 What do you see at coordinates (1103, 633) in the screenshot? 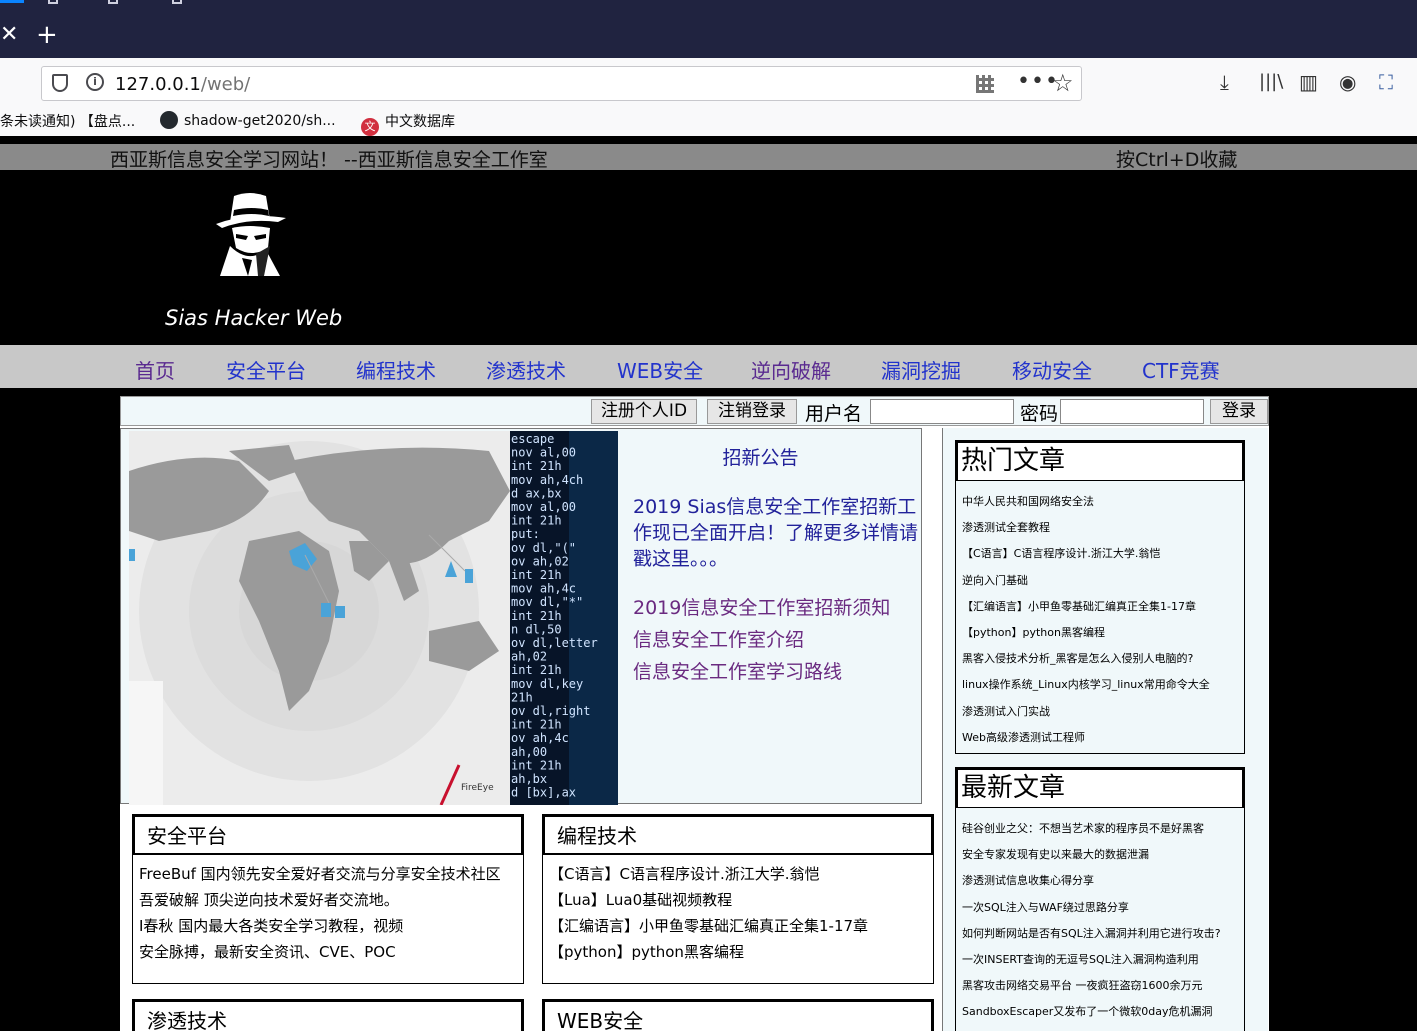
I see `article-link: 【python】python黑客编程` at bounding box center [1103, 633].